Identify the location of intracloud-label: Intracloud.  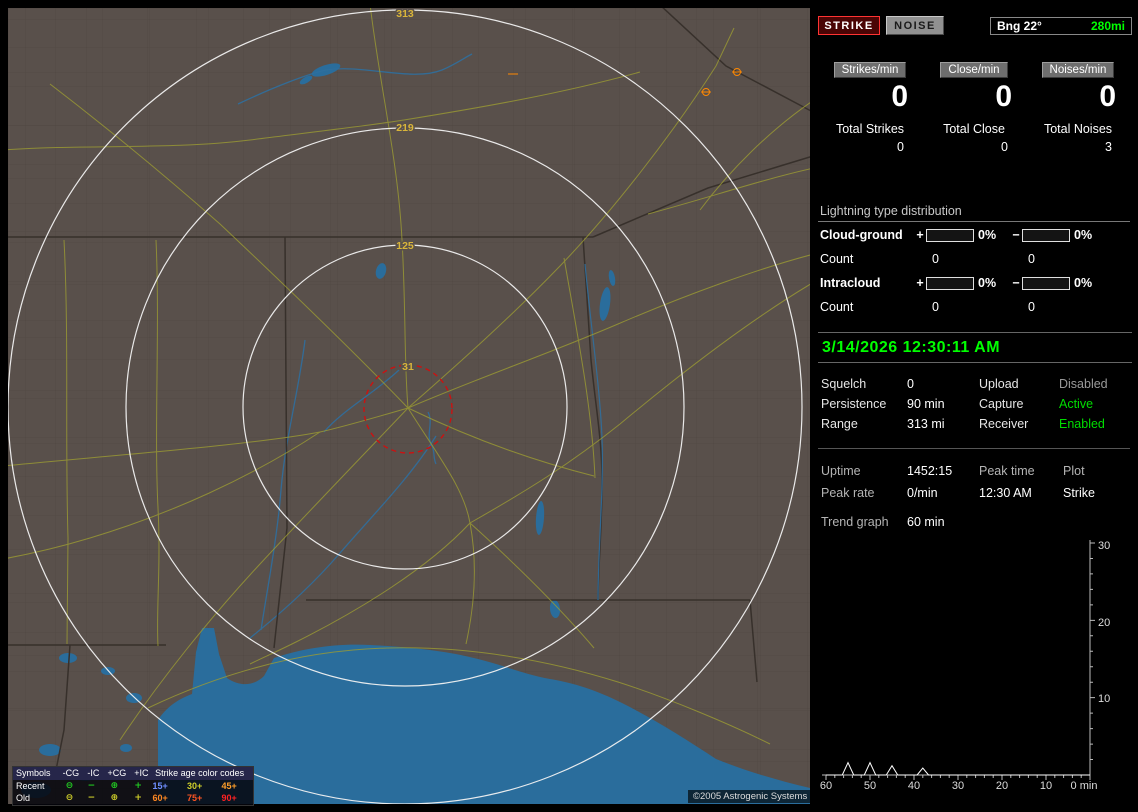
(850, 283).